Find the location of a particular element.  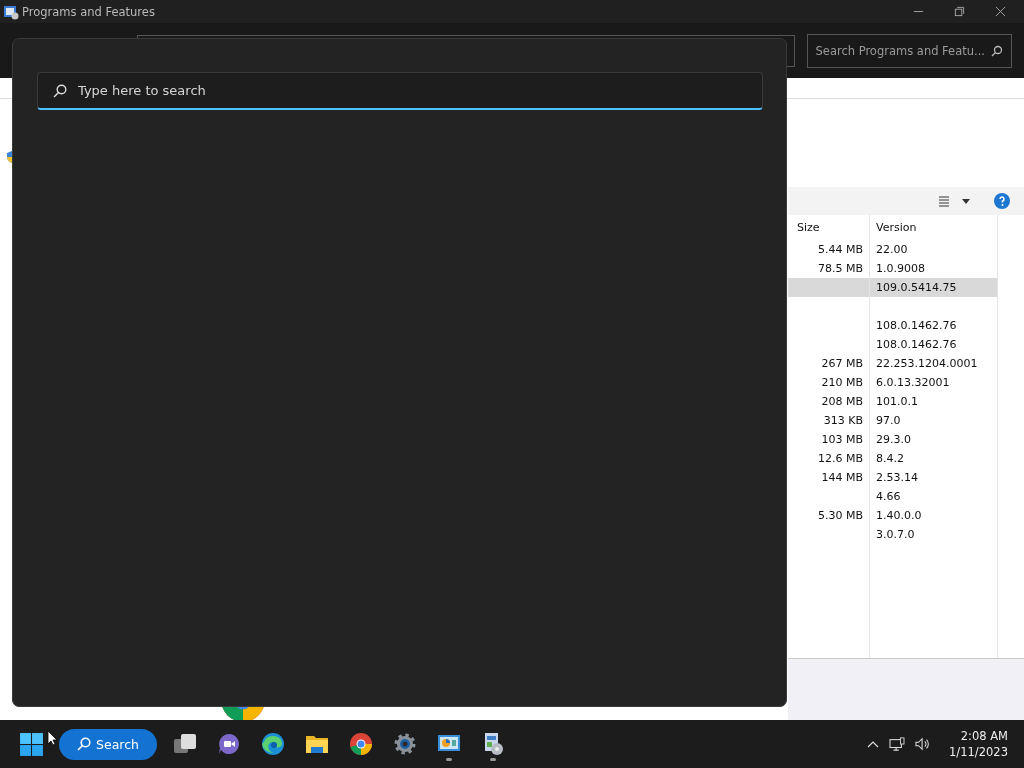

help-icon is located at coordinates (1002, 201).